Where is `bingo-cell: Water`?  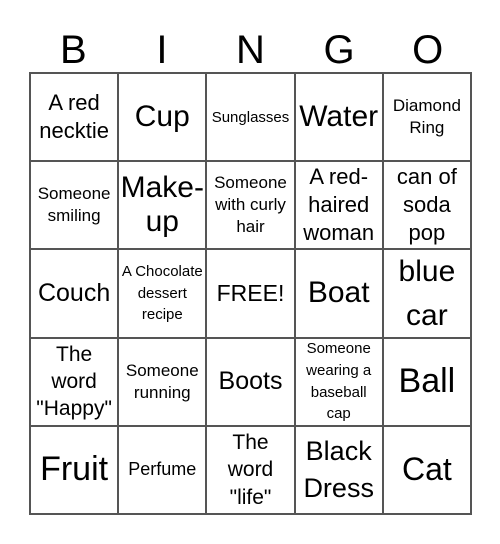 bingo-cell: Water is located at coordinates (338, 117).